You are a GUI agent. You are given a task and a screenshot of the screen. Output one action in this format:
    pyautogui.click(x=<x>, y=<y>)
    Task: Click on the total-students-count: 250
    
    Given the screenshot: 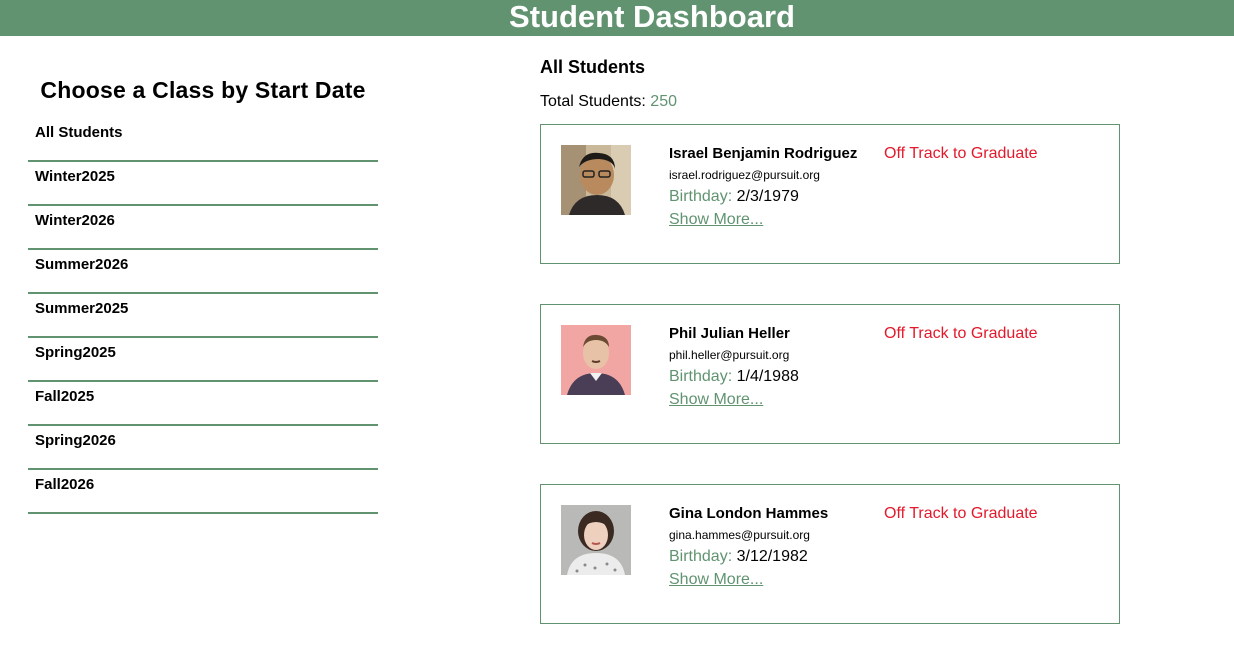 What is the action you would take?
    pyautogui.click(x=663, y=101)
    